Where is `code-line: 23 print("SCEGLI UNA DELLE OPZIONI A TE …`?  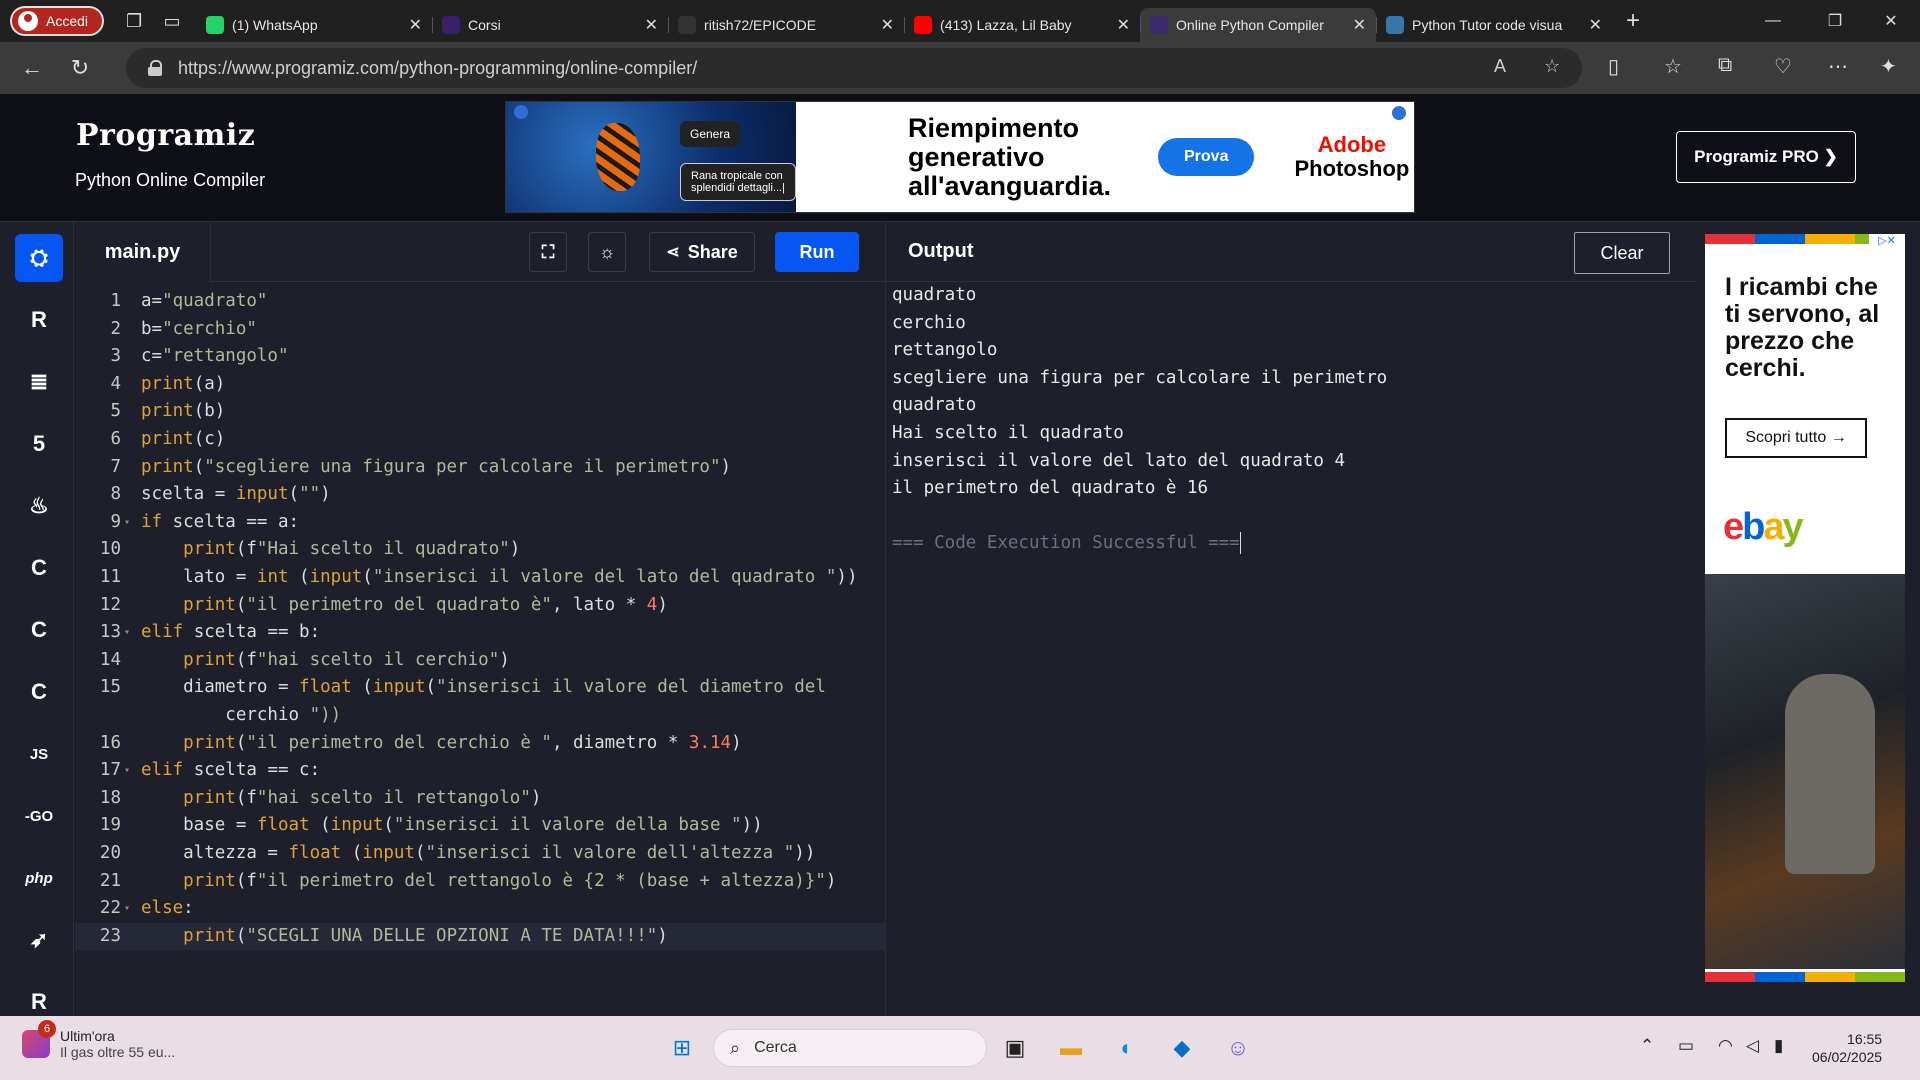 code-line: 23 print("SCEGLI UNA DELLE OPZIONI A TE … is located at coordinates (480, 936).